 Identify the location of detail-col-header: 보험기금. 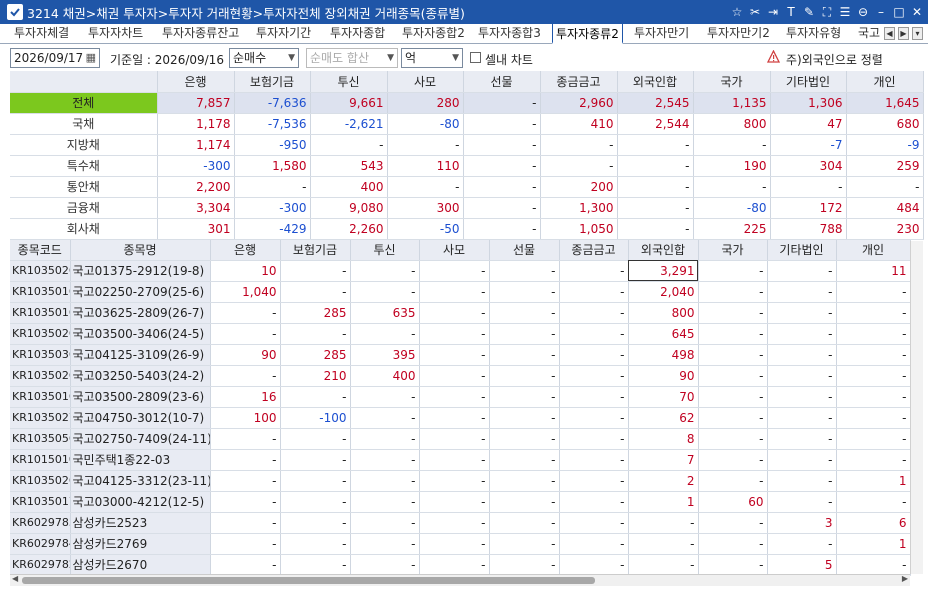
(315, 250).